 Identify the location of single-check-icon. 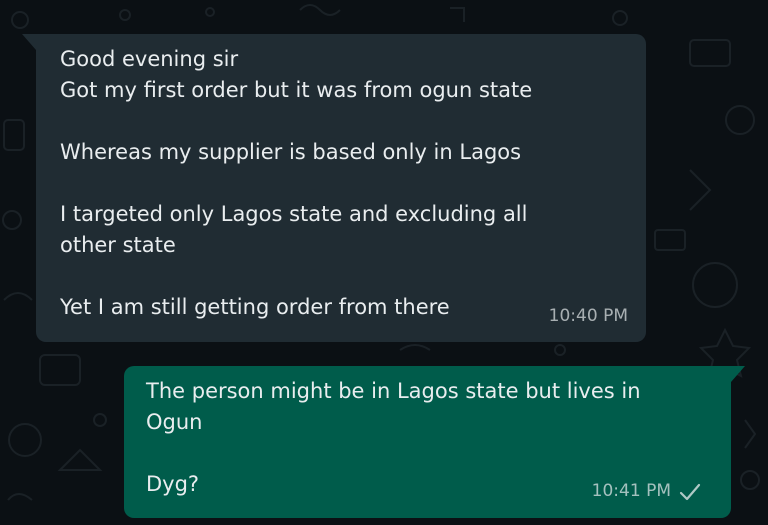
(690, 491).